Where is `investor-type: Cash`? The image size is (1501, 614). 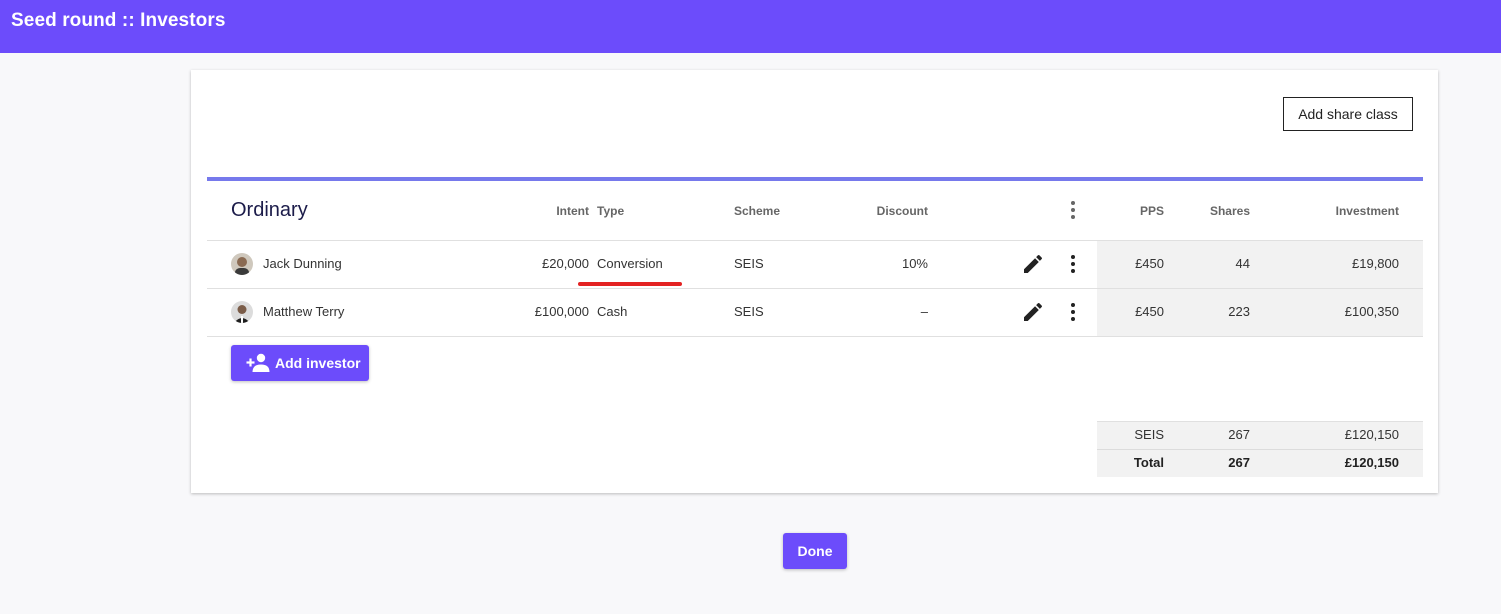 investor-type: Cash is located at coordinates (612, 311).